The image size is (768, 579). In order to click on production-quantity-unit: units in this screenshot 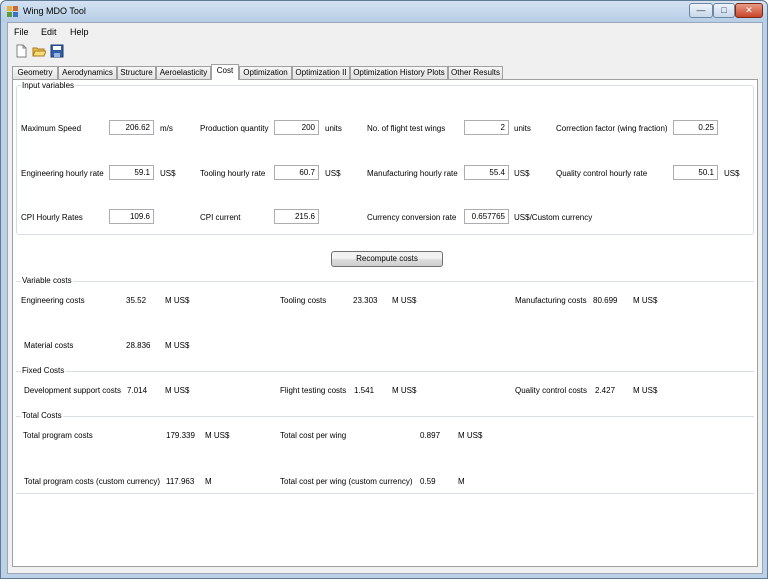, I will do `click(333, 128)`.